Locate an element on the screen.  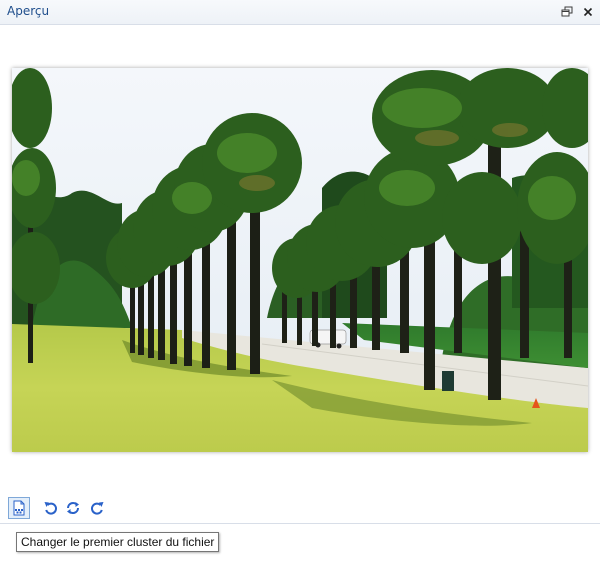
change-cluster-button is located at coordinates (19, 508).